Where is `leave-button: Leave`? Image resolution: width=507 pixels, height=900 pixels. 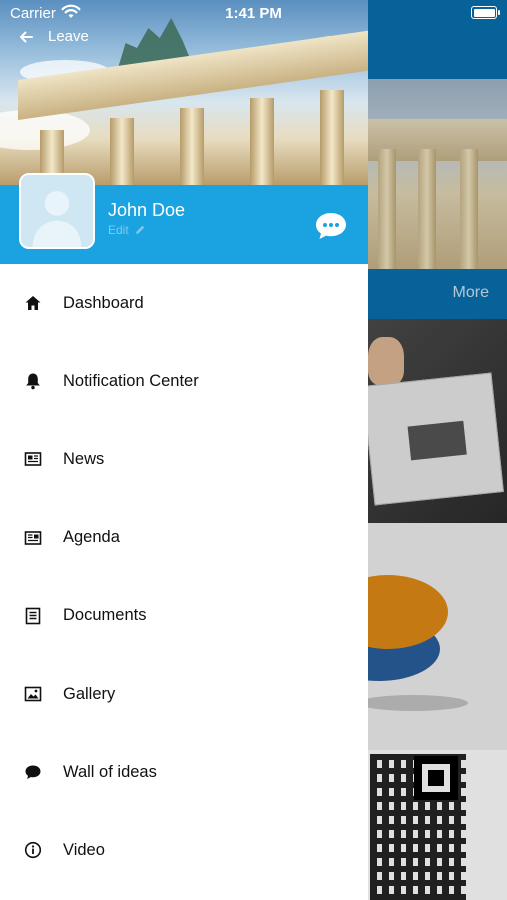
leave-button: Leave is located at coordinates (53, 36).